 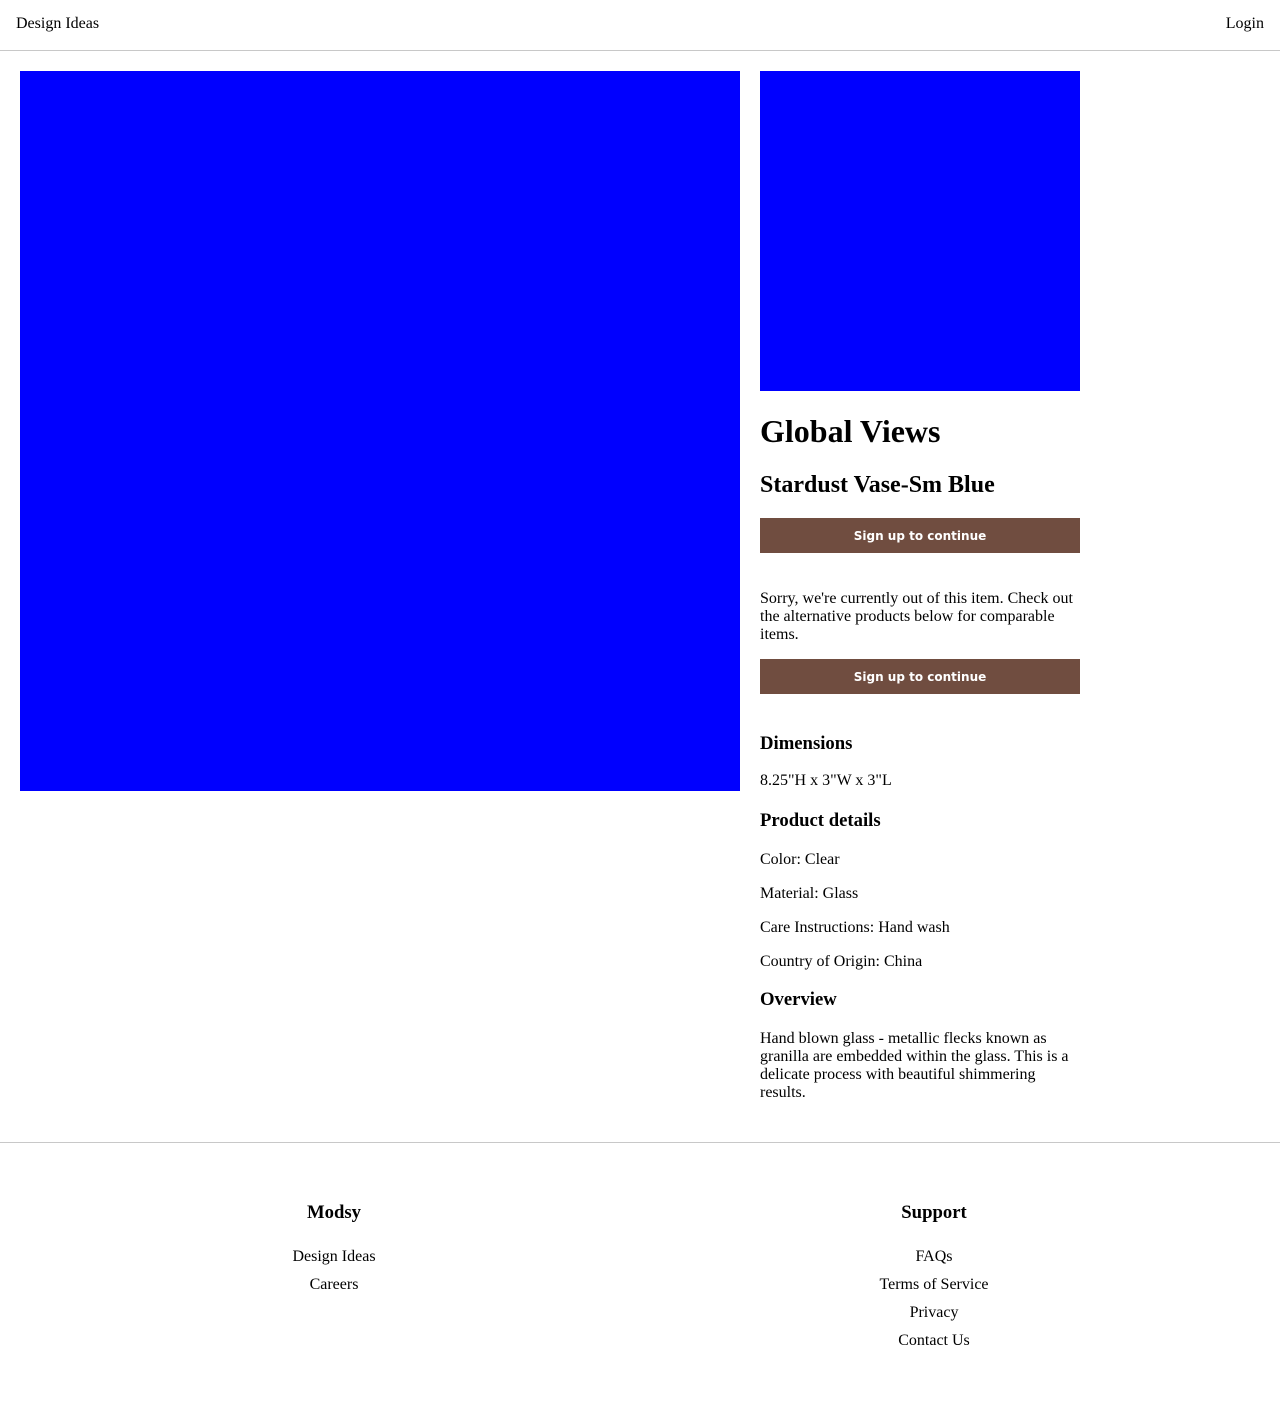 What do you see at coordinates (826, 780) in the screenshot?
I see `dimensions-value: 8.25"H x 3"W x 3"L` at bounding box center [826, 780].